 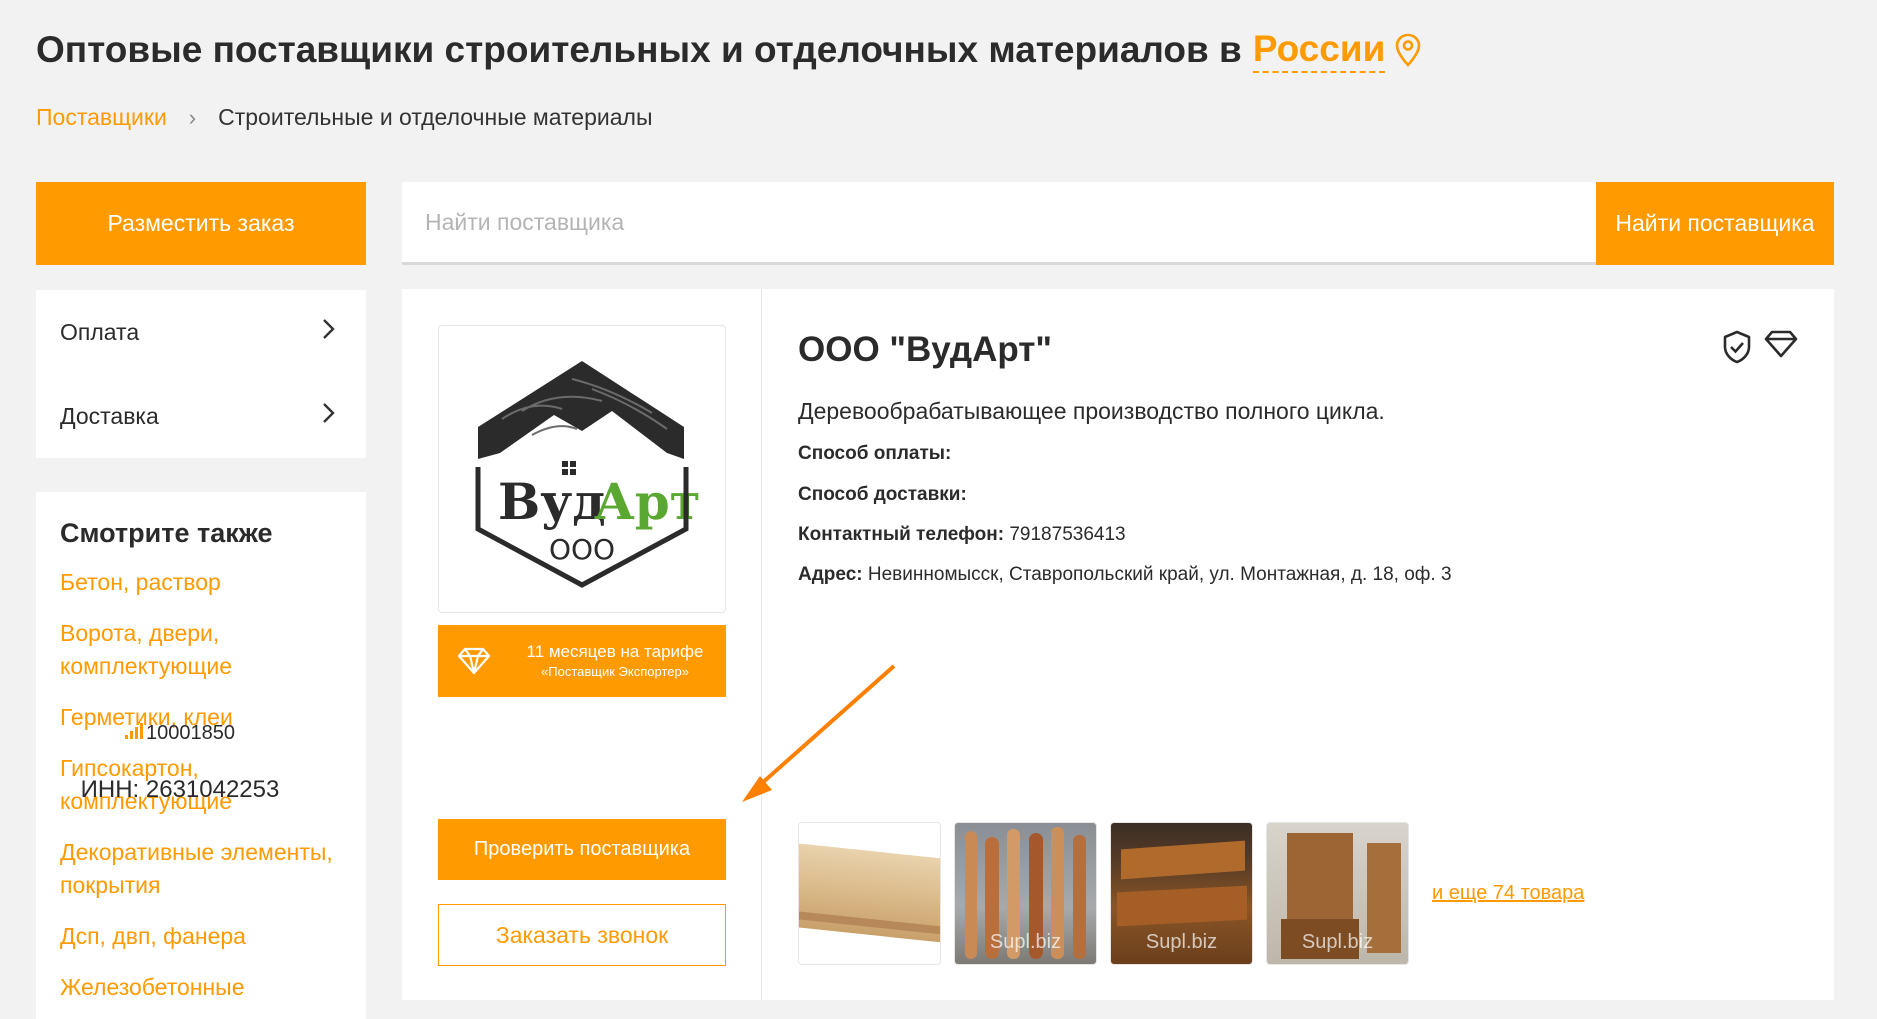 What do you see at coordinates (582, 849) in the screenshot?
I see `check-supplier-button: Проверить поставщика` at bounding box center [582, 849].